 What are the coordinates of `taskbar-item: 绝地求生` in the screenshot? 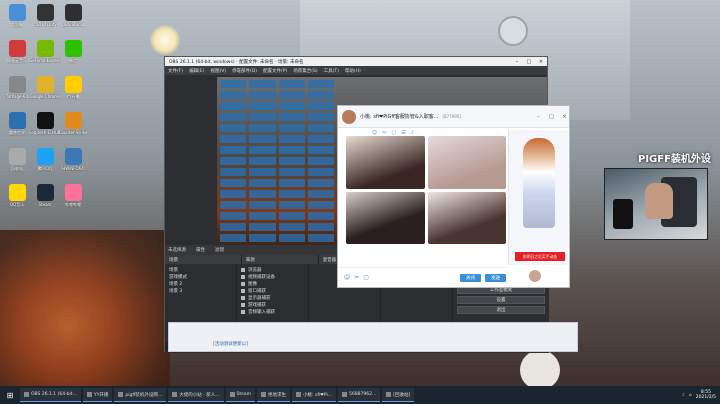 It's located at (274, 395).